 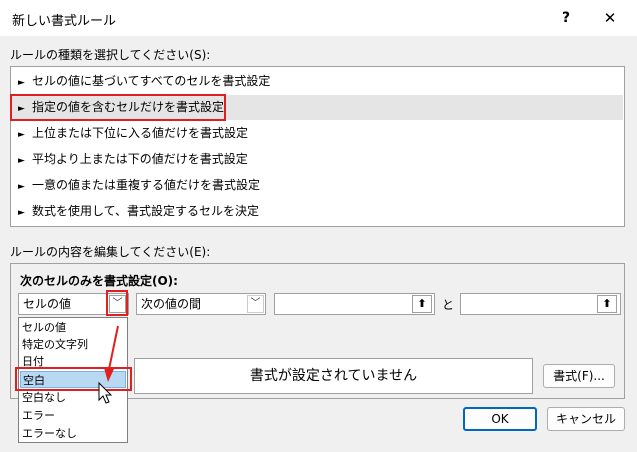 I want to click on annotation-overlay, so click(x=108, y=364).